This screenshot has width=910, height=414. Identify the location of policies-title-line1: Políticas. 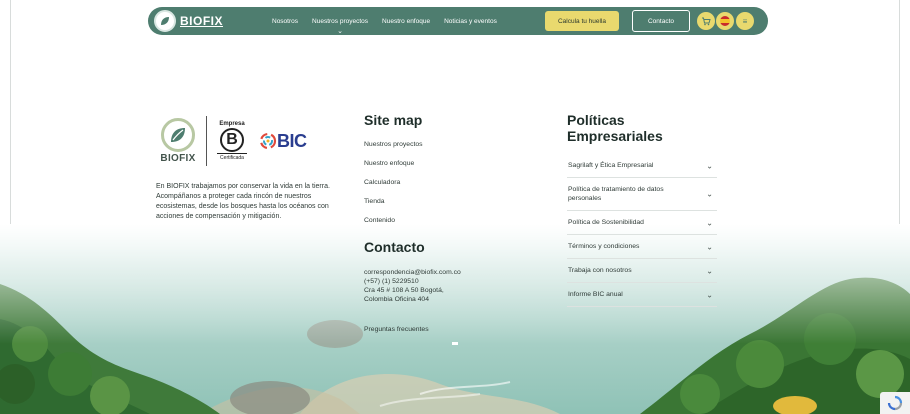
(596, 120).